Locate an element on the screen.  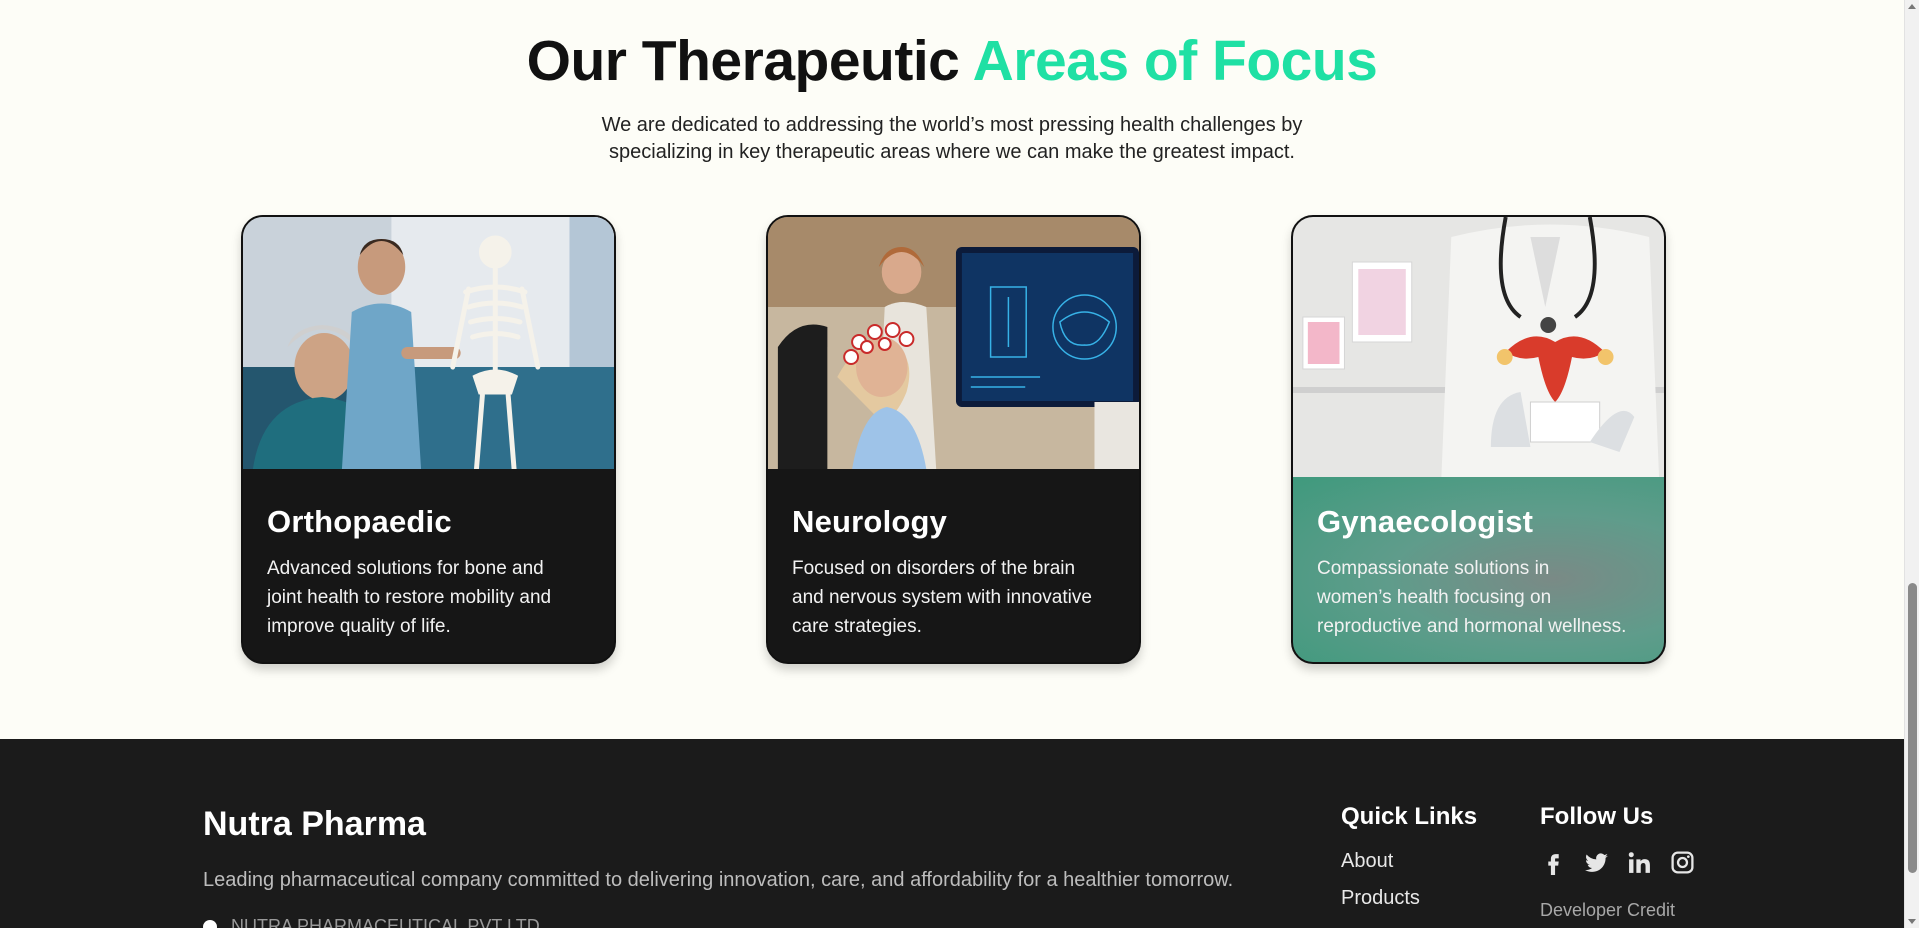
card-title: Neurology is located at coordinates (870, 521).